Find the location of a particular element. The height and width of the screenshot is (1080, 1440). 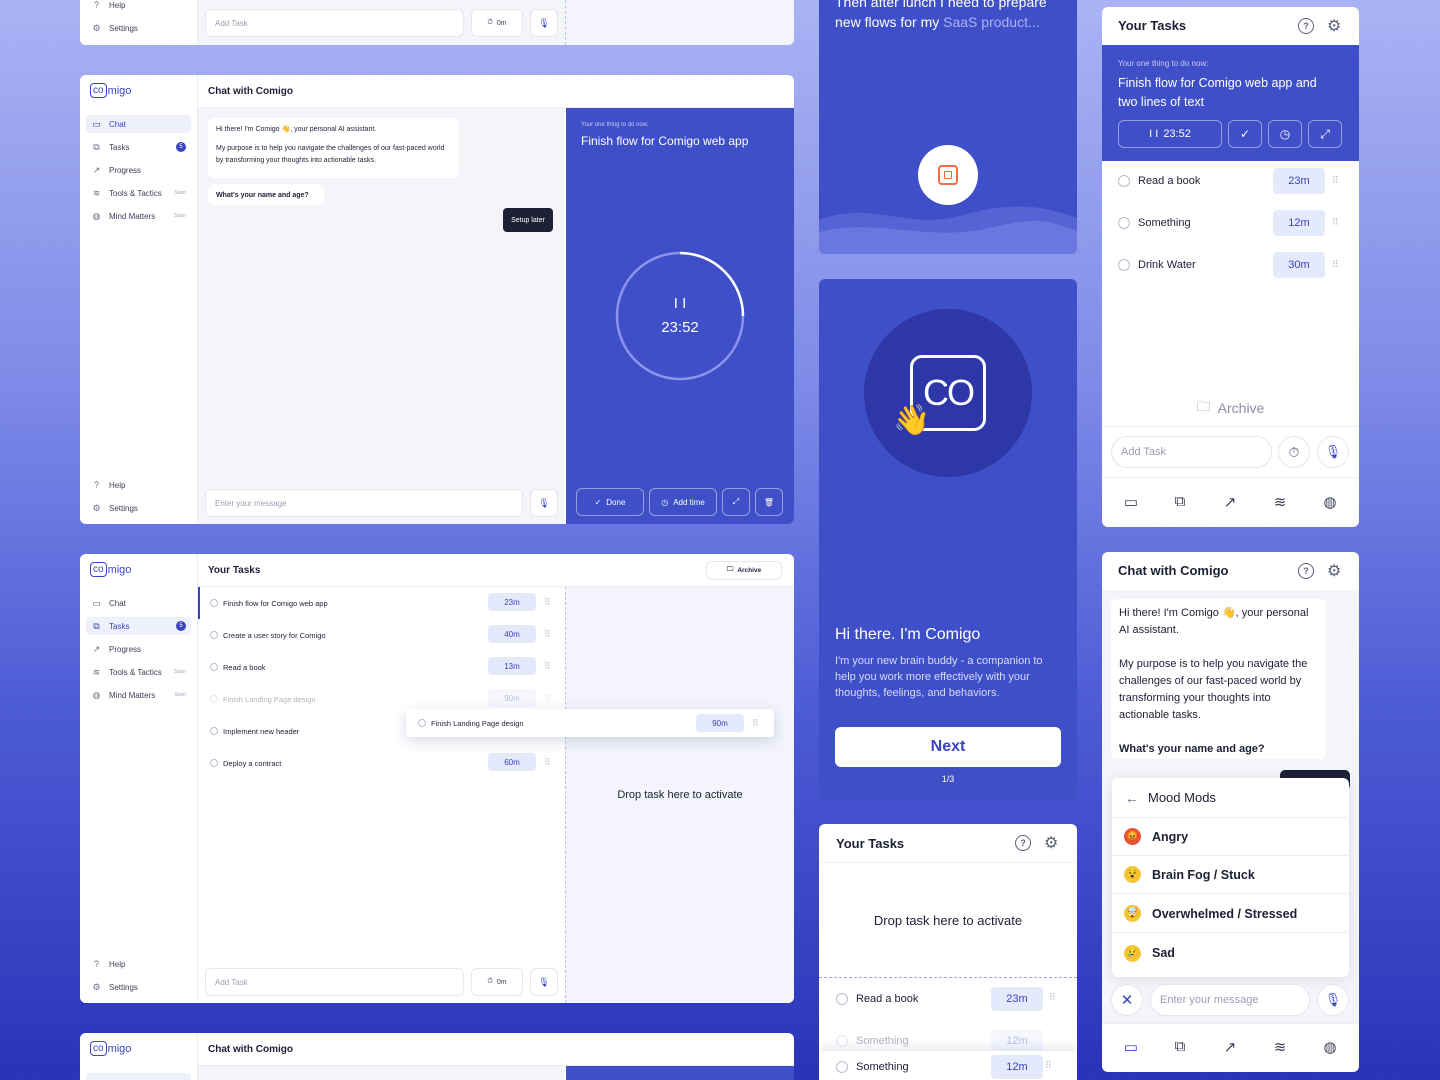

add-time-button: ◷ is located at coordinates (1285, 134).